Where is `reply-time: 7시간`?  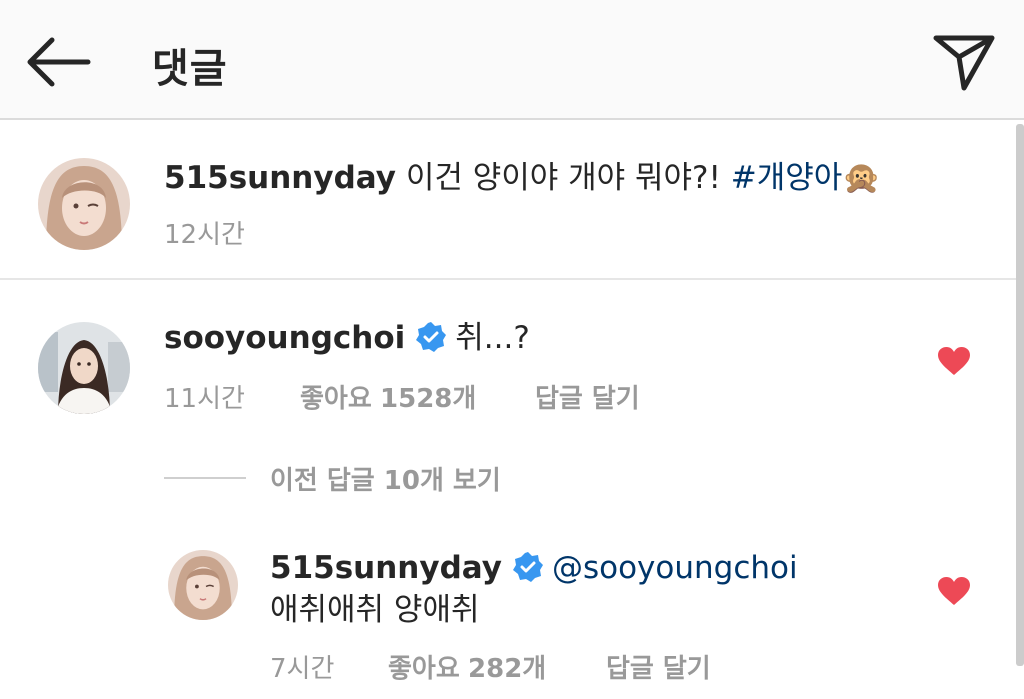 reply-time: 7시간 is located at coordinates (302, 669).